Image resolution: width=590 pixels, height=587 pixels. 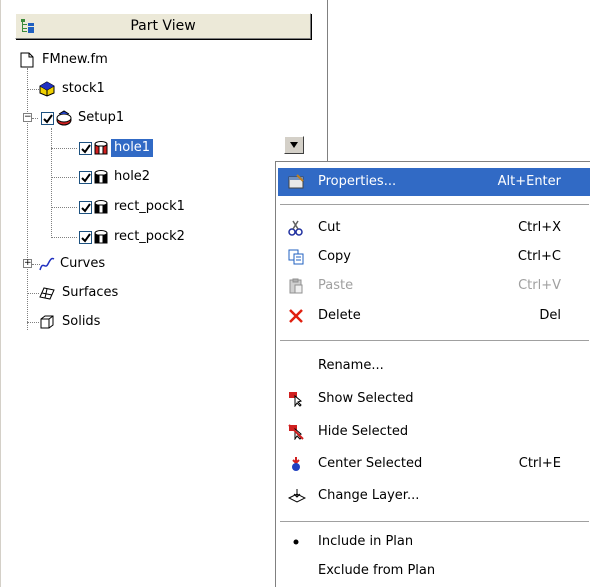 I want to click on tree-node-feature: rect_pock1, so click(x=169, y=207).